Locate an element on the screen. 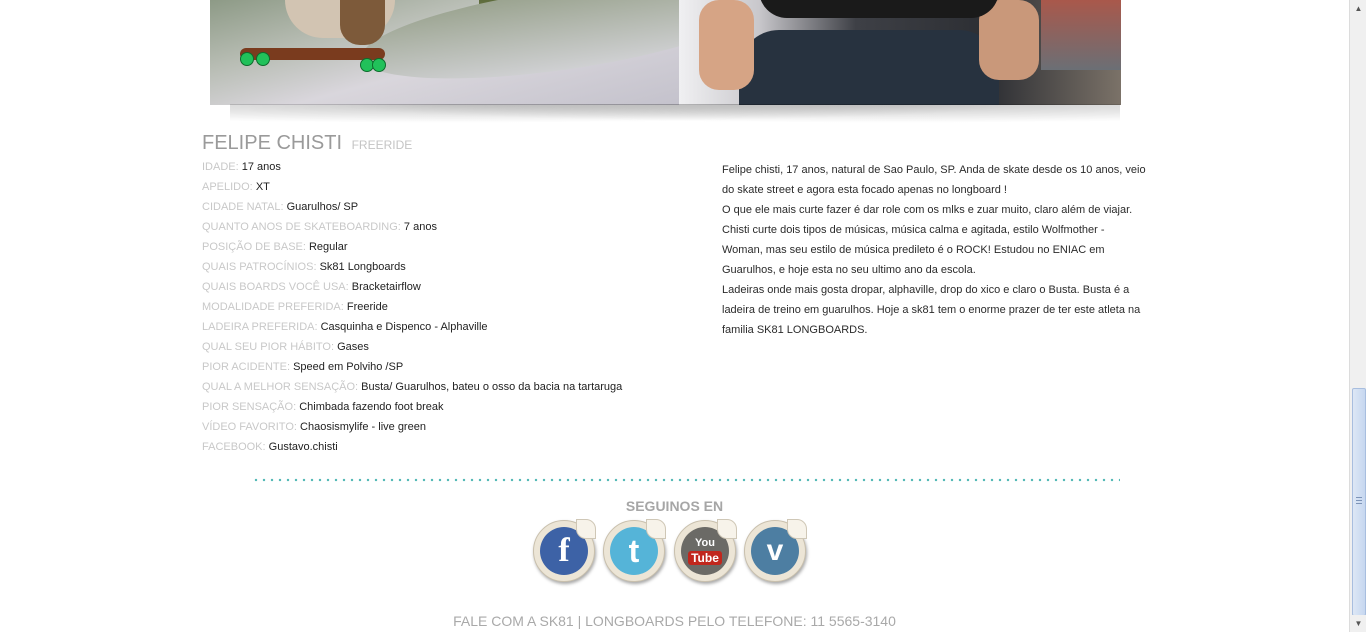  youtube-you: You is located at coordinates (705, 543).